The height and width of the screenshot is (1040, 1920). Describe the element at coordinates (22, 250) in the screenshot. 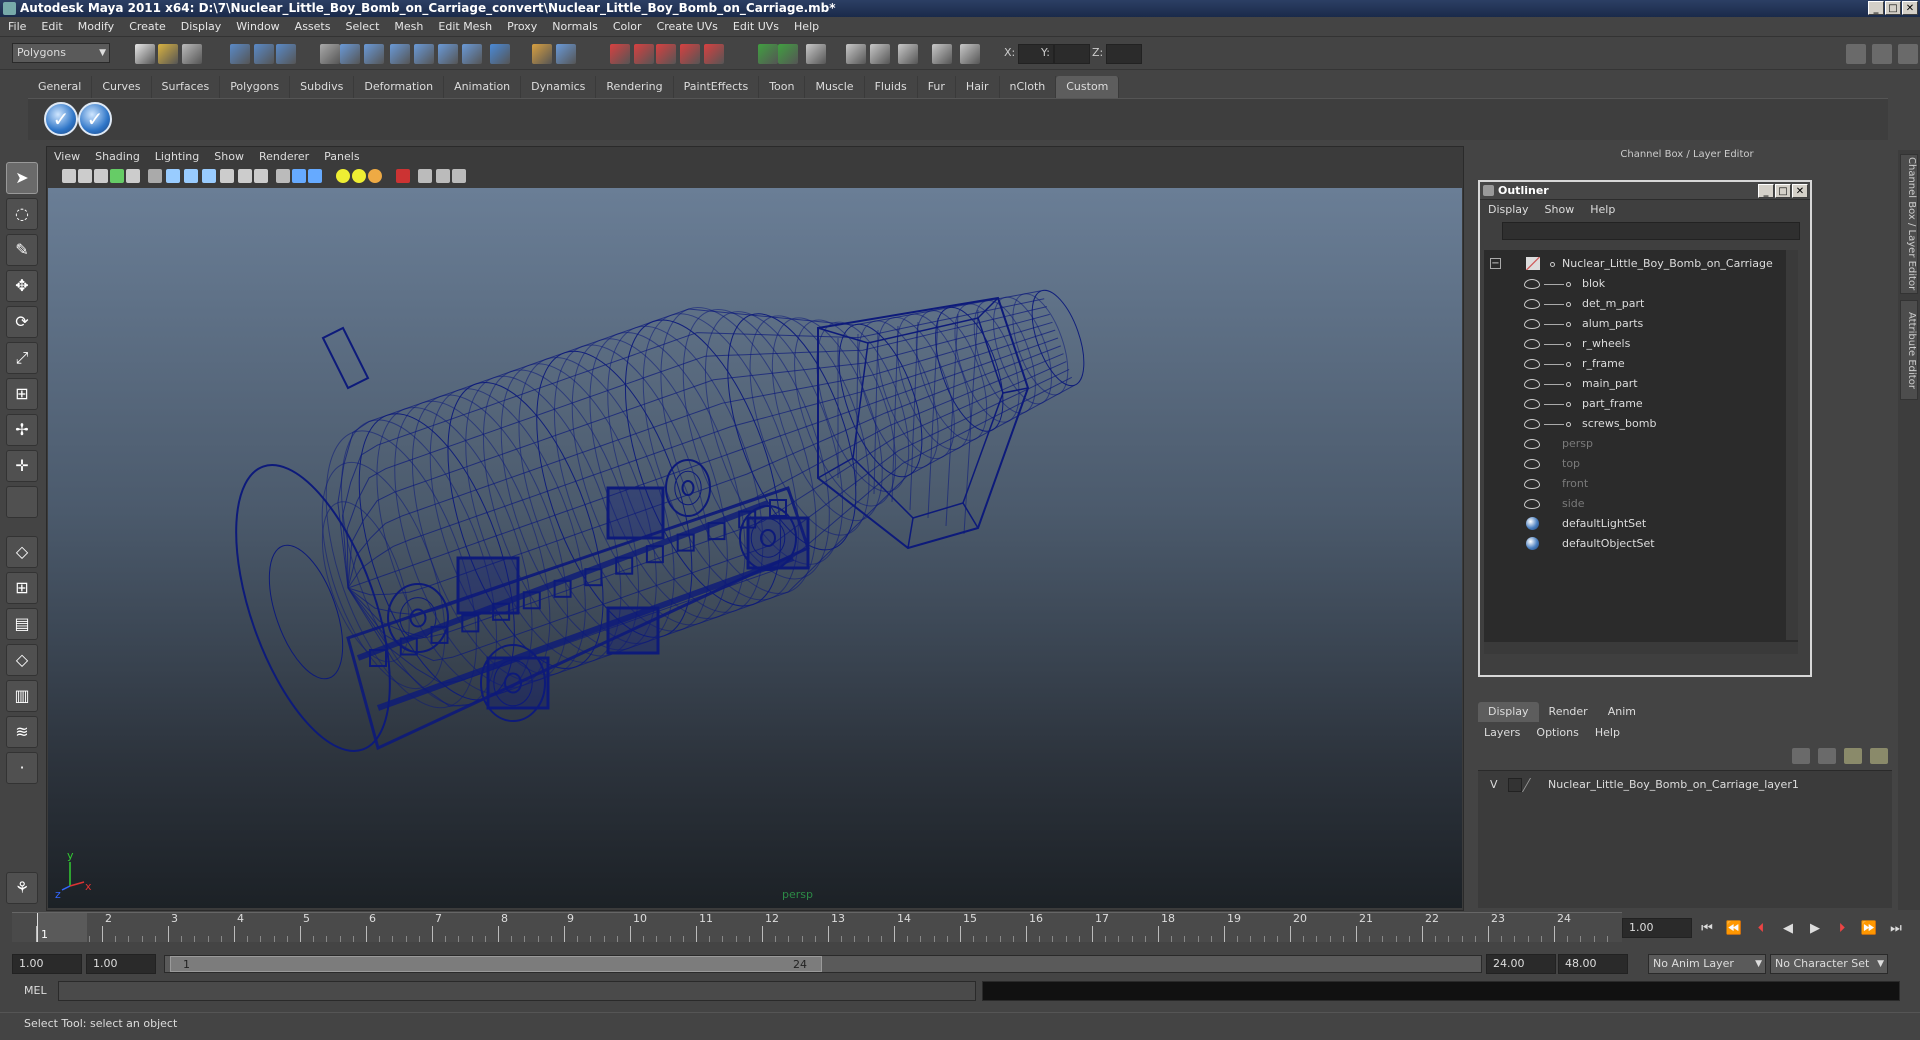

I see `paint-select-tool-icon: ✎` at that location.